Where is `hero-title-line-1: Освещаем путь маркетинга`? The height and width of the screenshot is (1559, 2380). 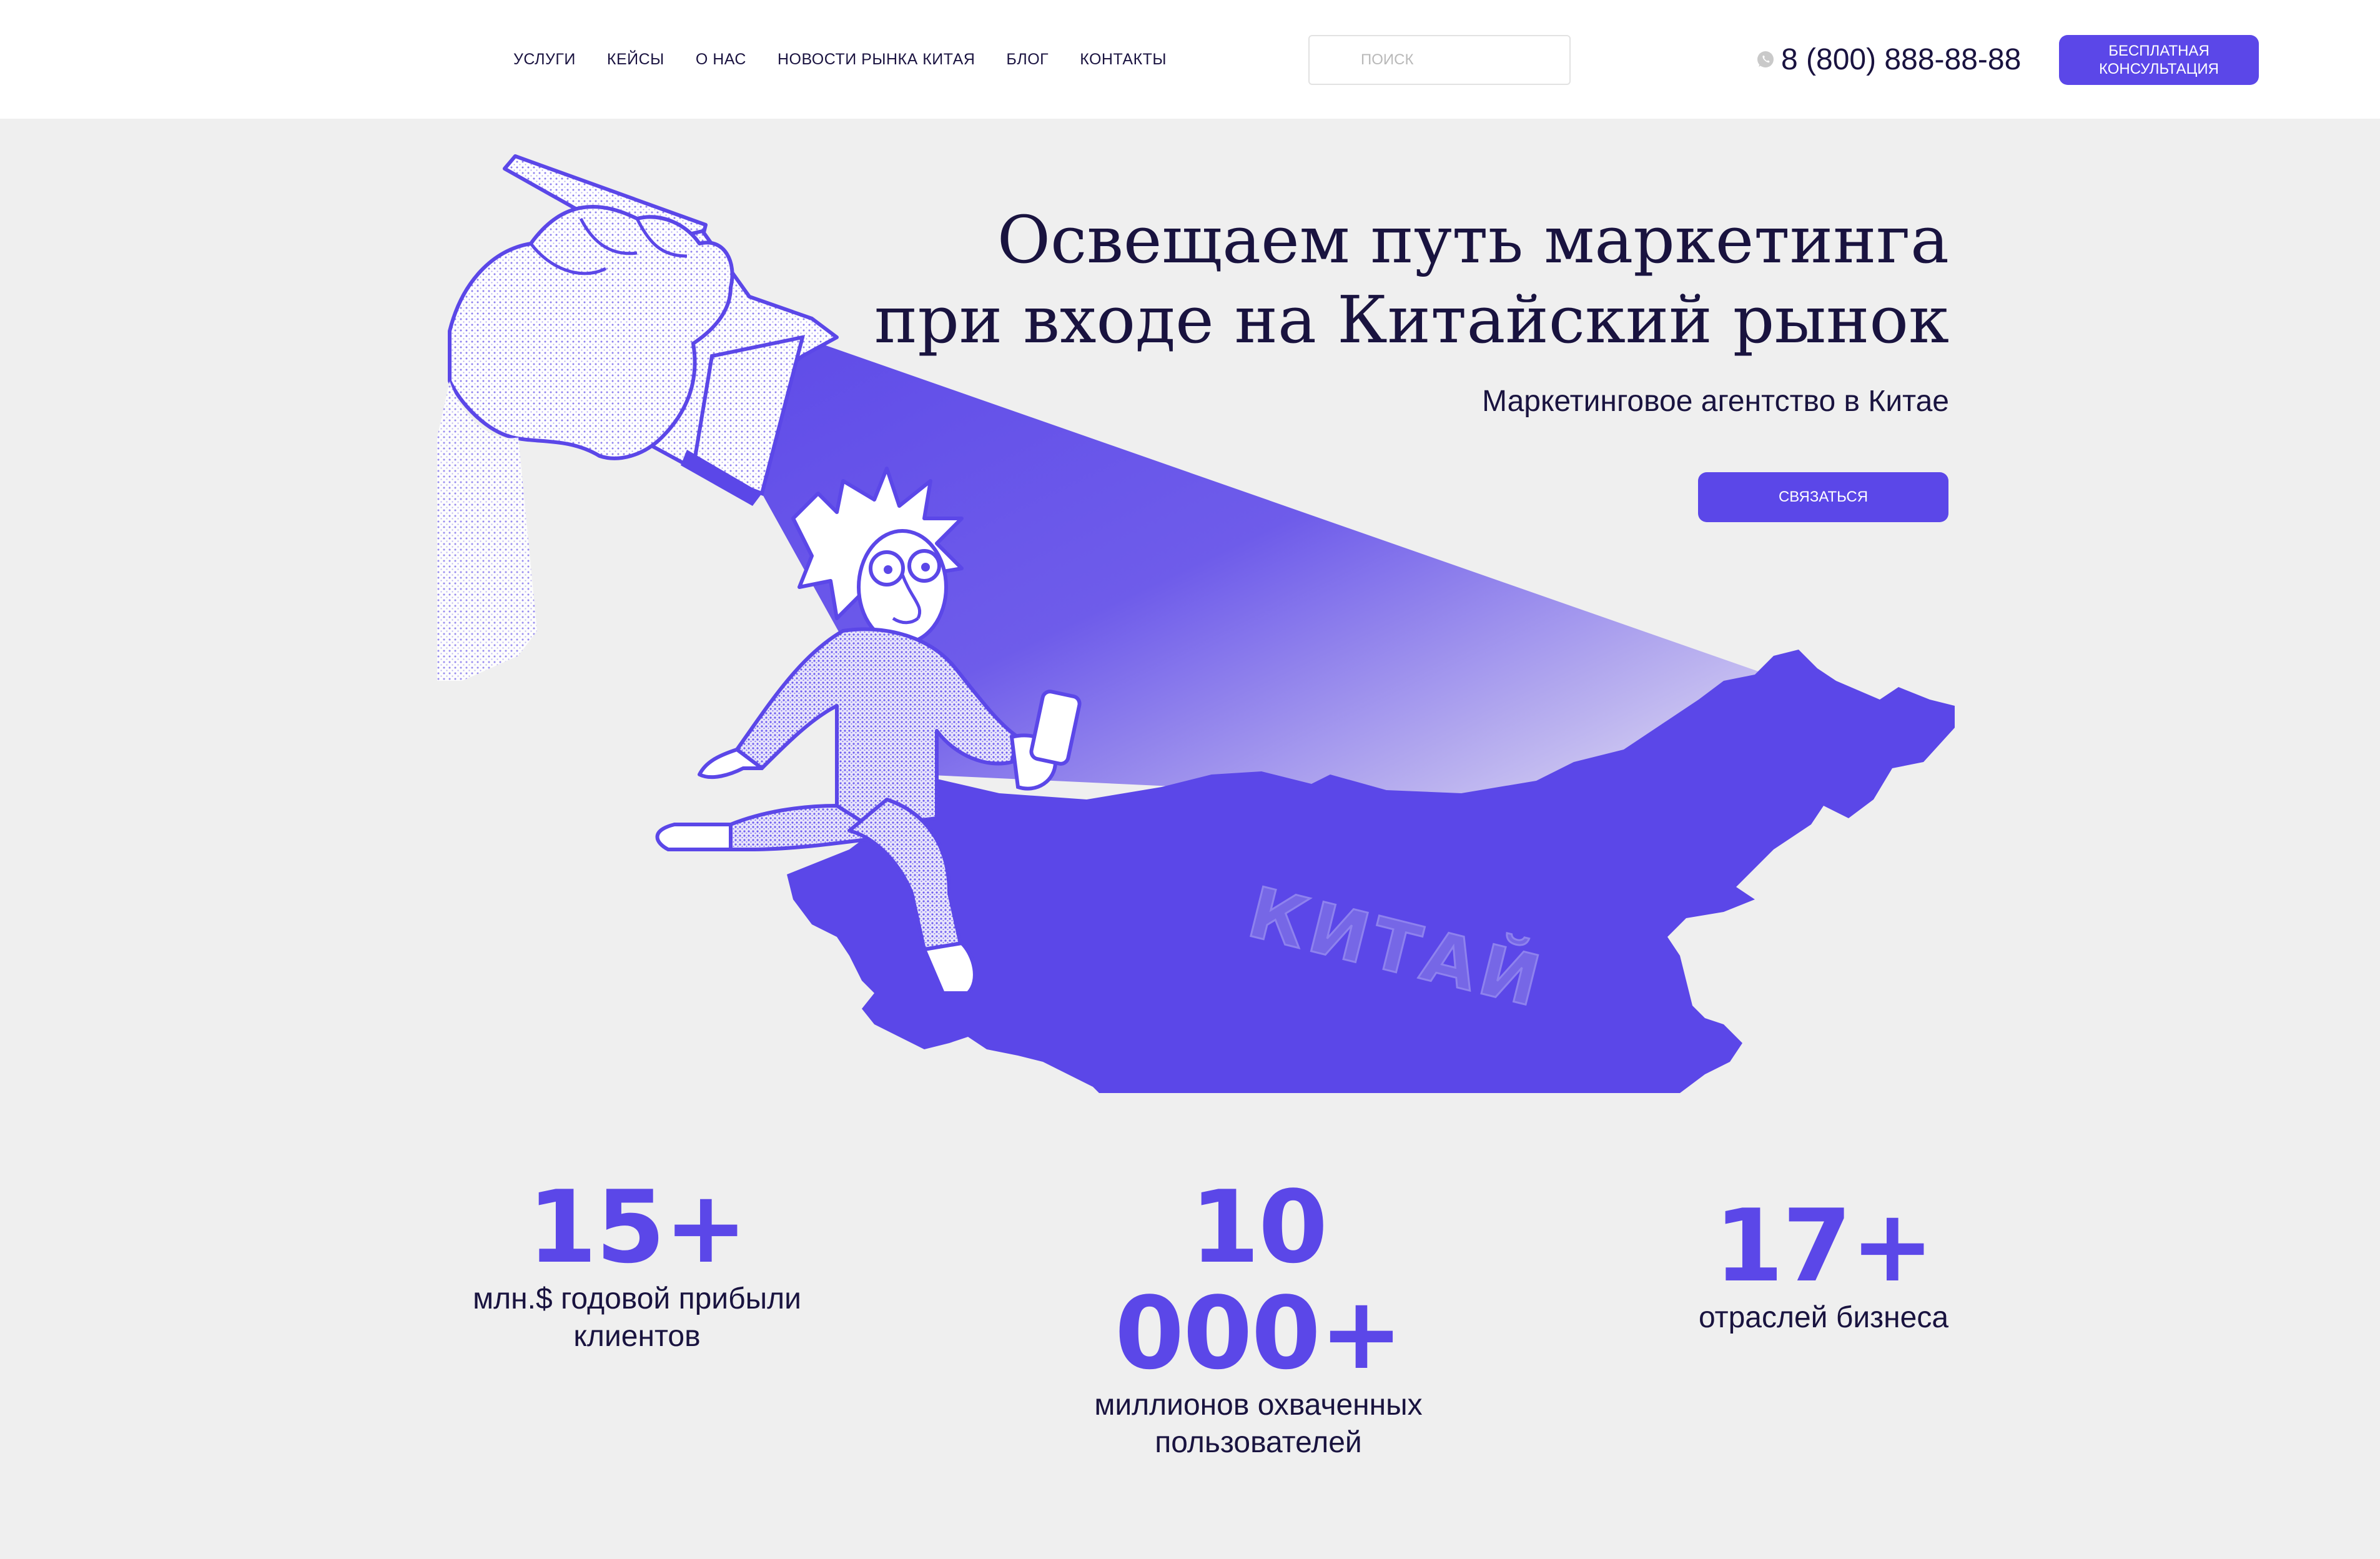
hero-title-line-1: Освещаем путь маркетинга is located at coordinates (1473, 240).